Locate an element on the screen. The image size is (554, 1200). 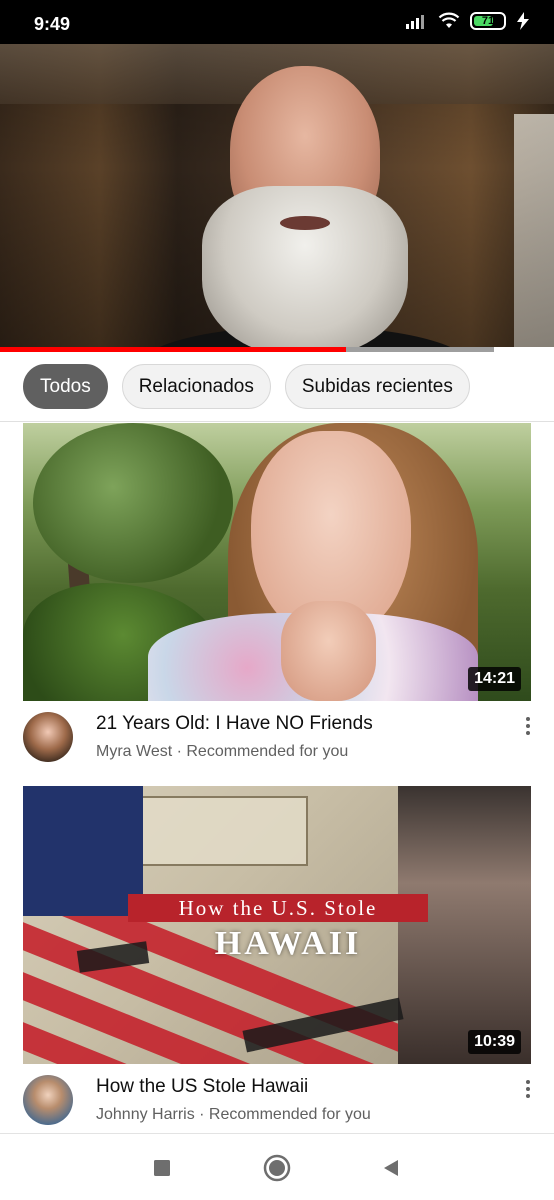
flag-canton is located at coordinates (83, 851).